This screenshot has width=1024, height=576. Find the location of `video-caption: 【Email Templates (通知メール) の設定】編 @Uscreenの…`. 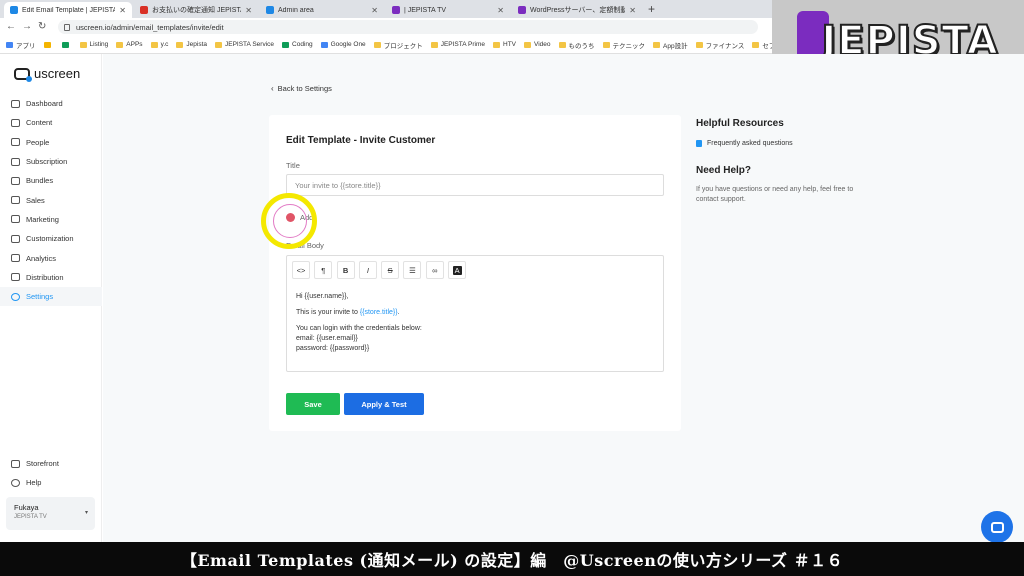

video-caption: 【Email Templates (通知メール) の設定】編 @Uscreenの… is located at coordinates (512, 559).